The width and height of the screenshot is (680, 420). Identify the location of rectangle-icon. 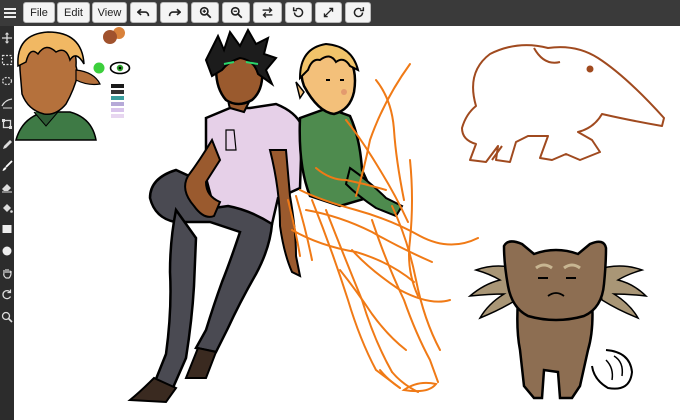
(7, 229).